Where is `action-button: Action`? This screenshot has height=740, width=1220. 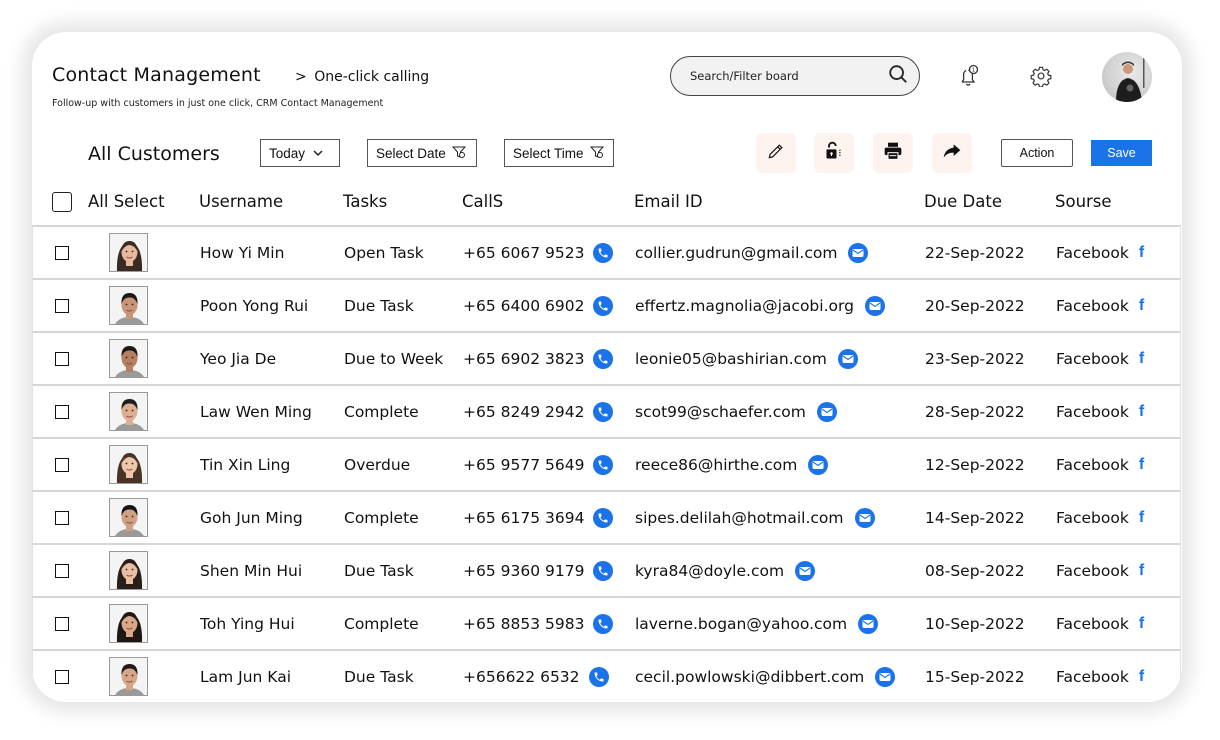 action-button: Action is located at coordinates (1037, 153).